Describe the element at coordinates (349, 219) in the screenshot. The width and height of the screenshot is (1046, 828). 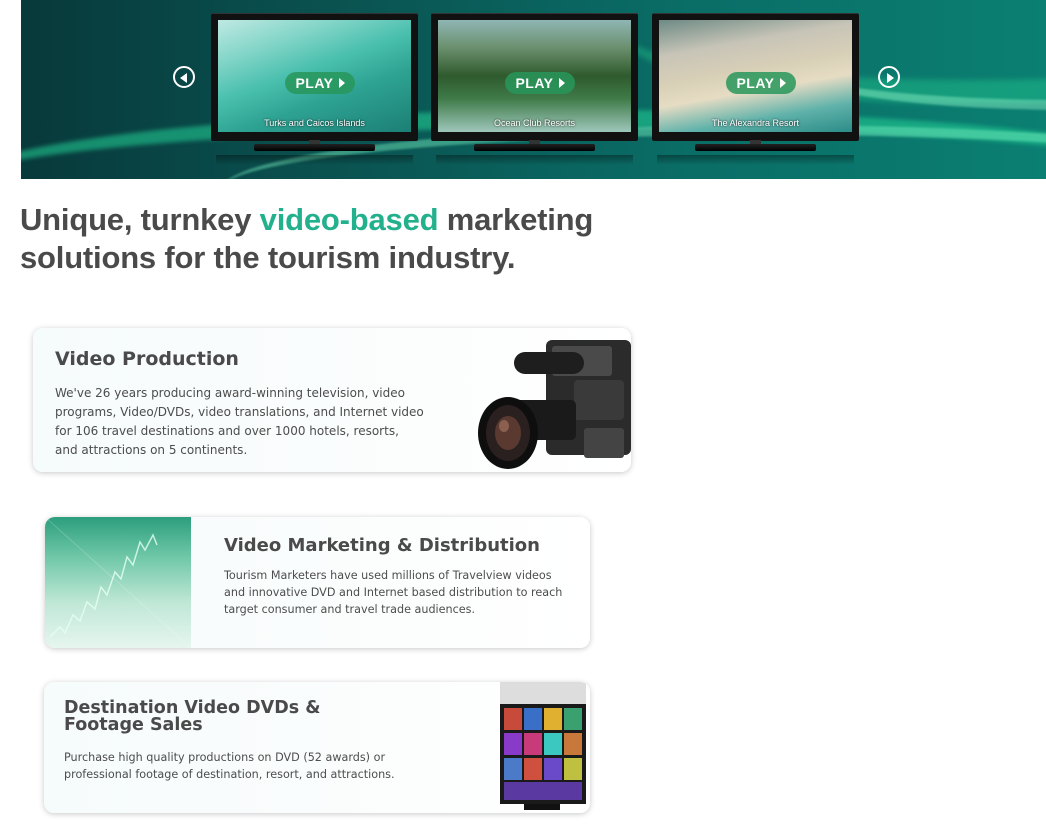
I see `headline-highlight: video-based` at that location.